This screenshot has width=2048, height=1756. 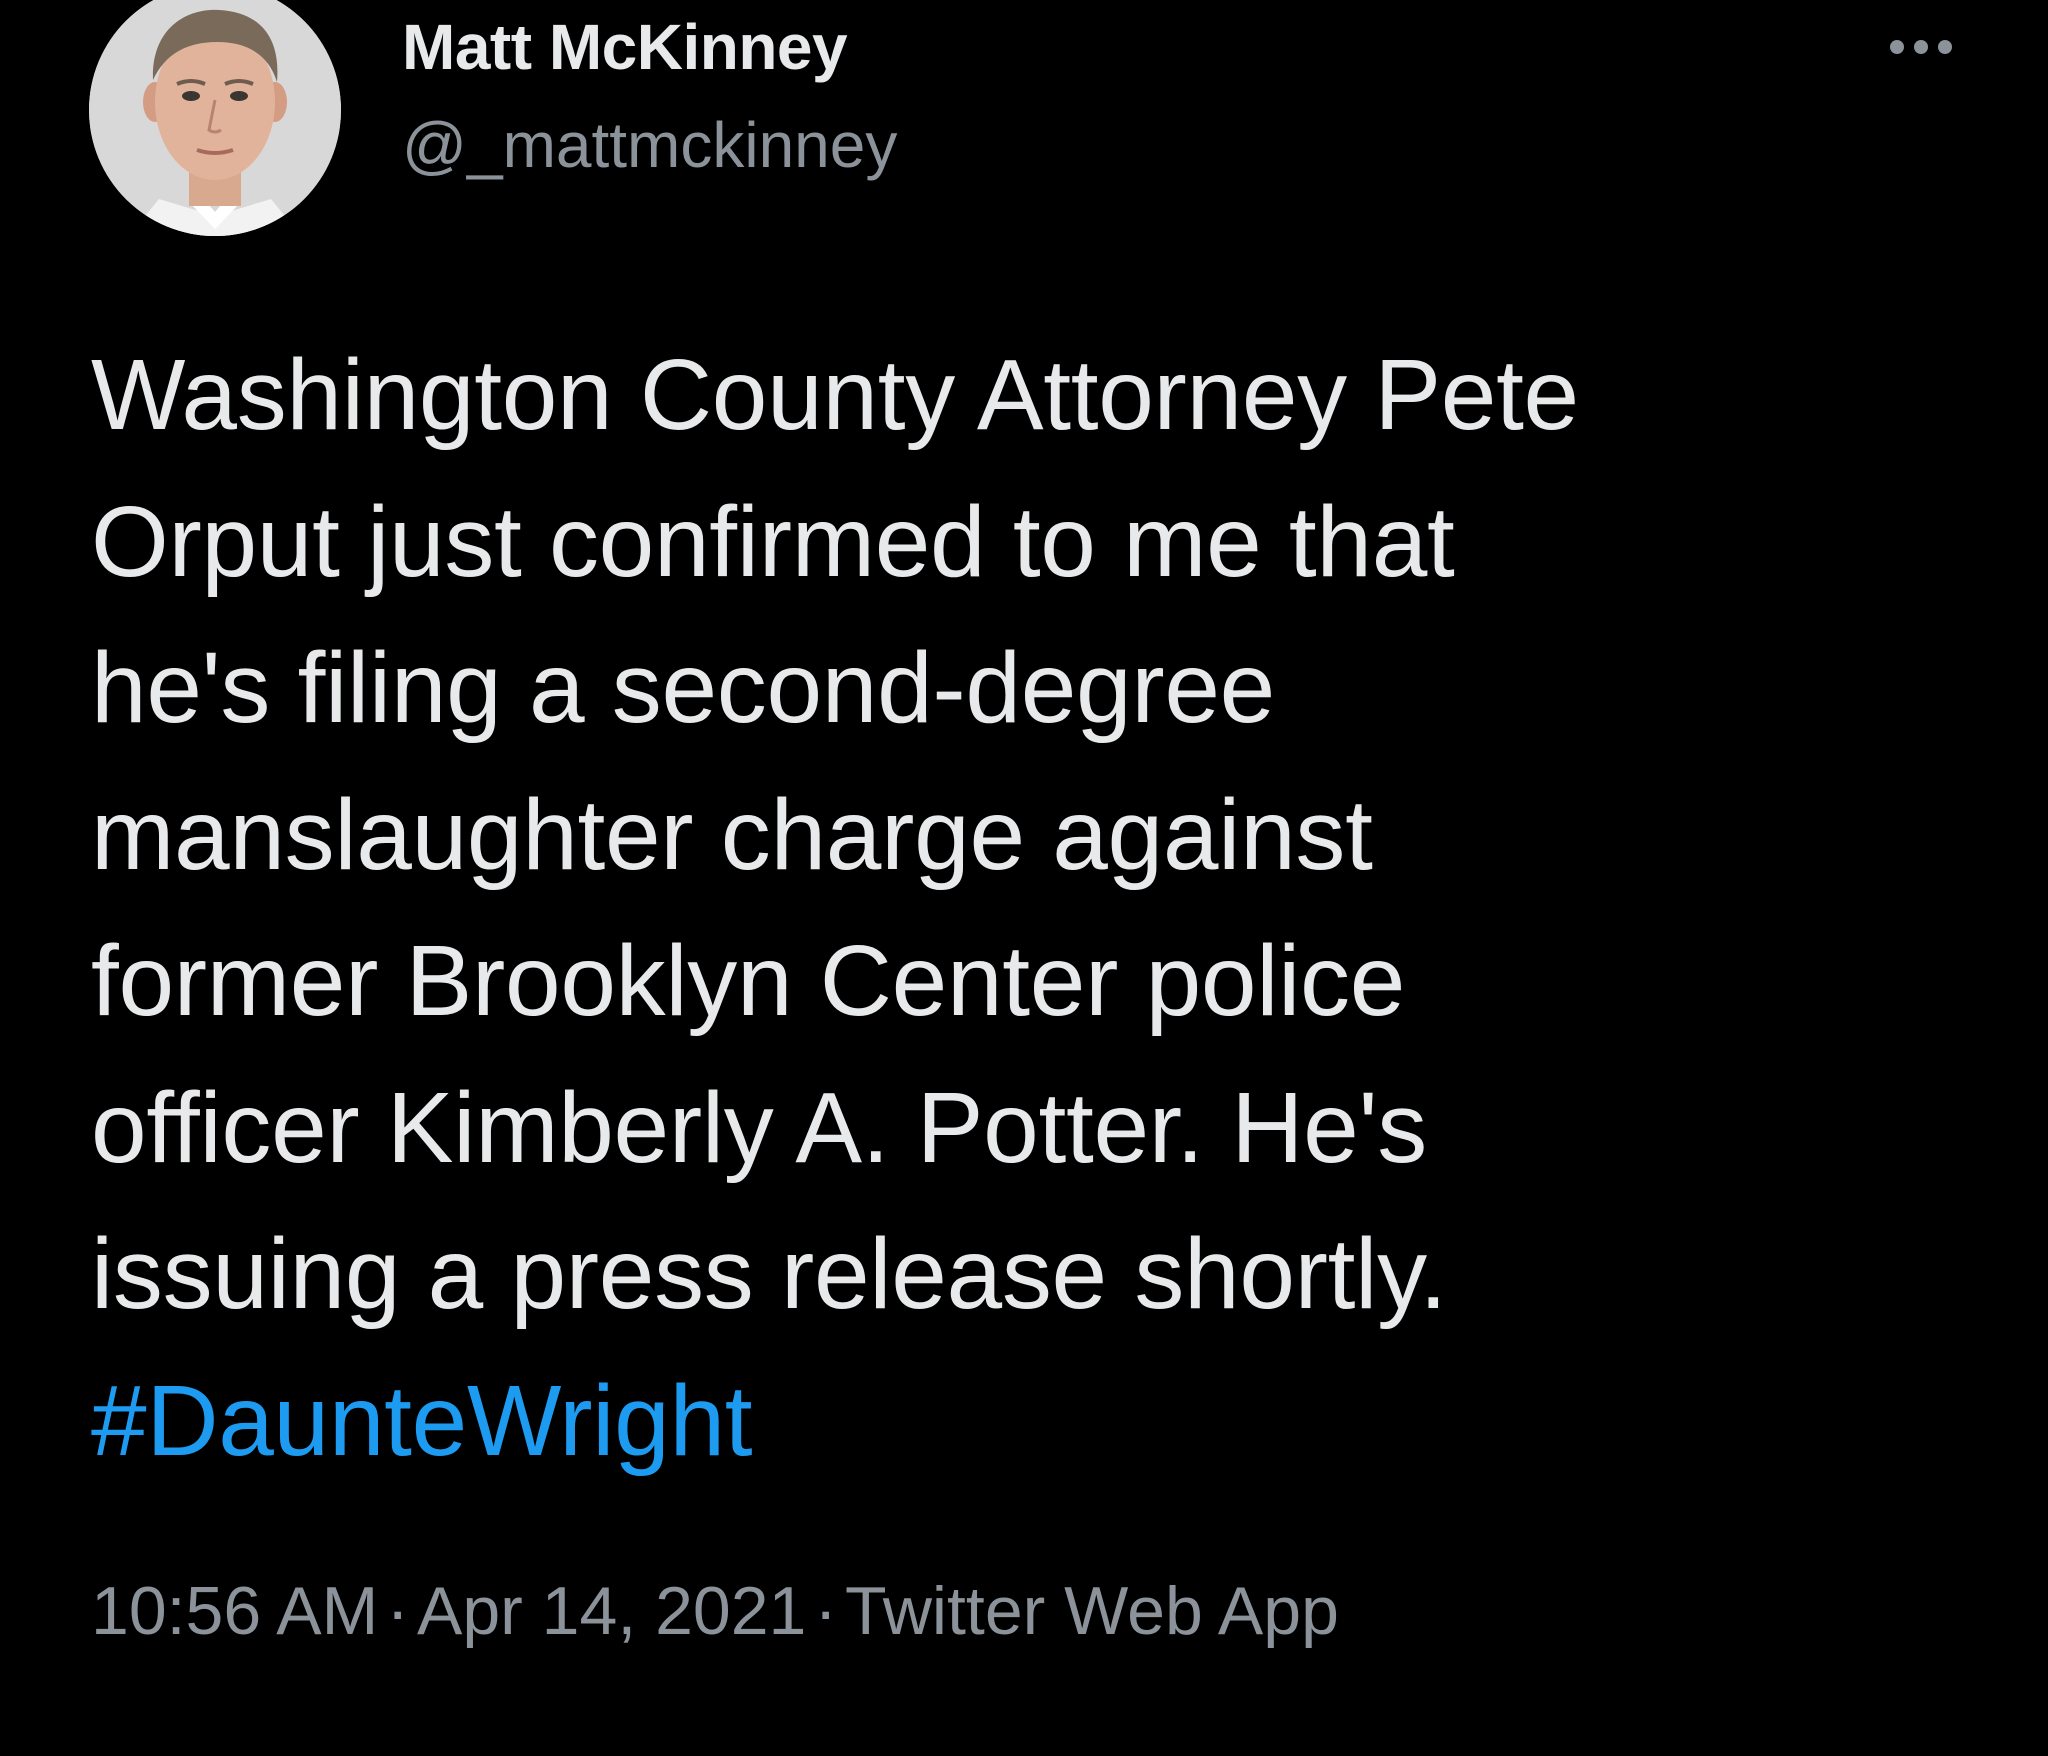 What do you see at coordinates (732, 834) in the screenshot?
I see `tweet-text-line: manslaughter charge against` at bounding box center [732, 834].